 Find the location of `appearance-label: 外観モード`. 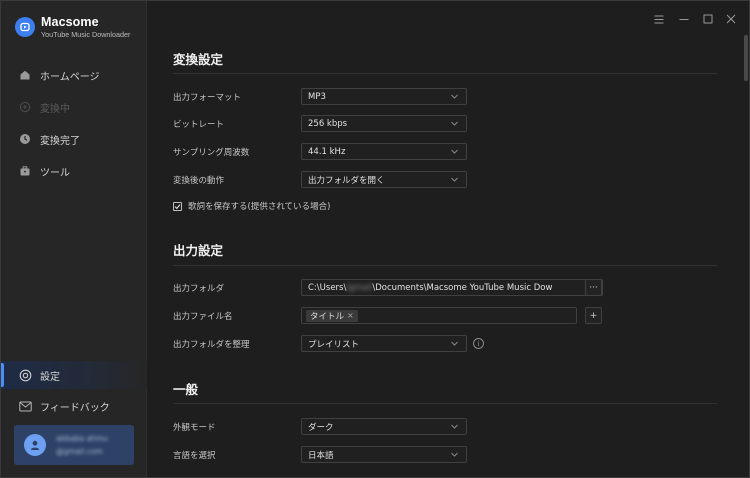

appearance-label: 外観モード is located at coordinates (194, 428).